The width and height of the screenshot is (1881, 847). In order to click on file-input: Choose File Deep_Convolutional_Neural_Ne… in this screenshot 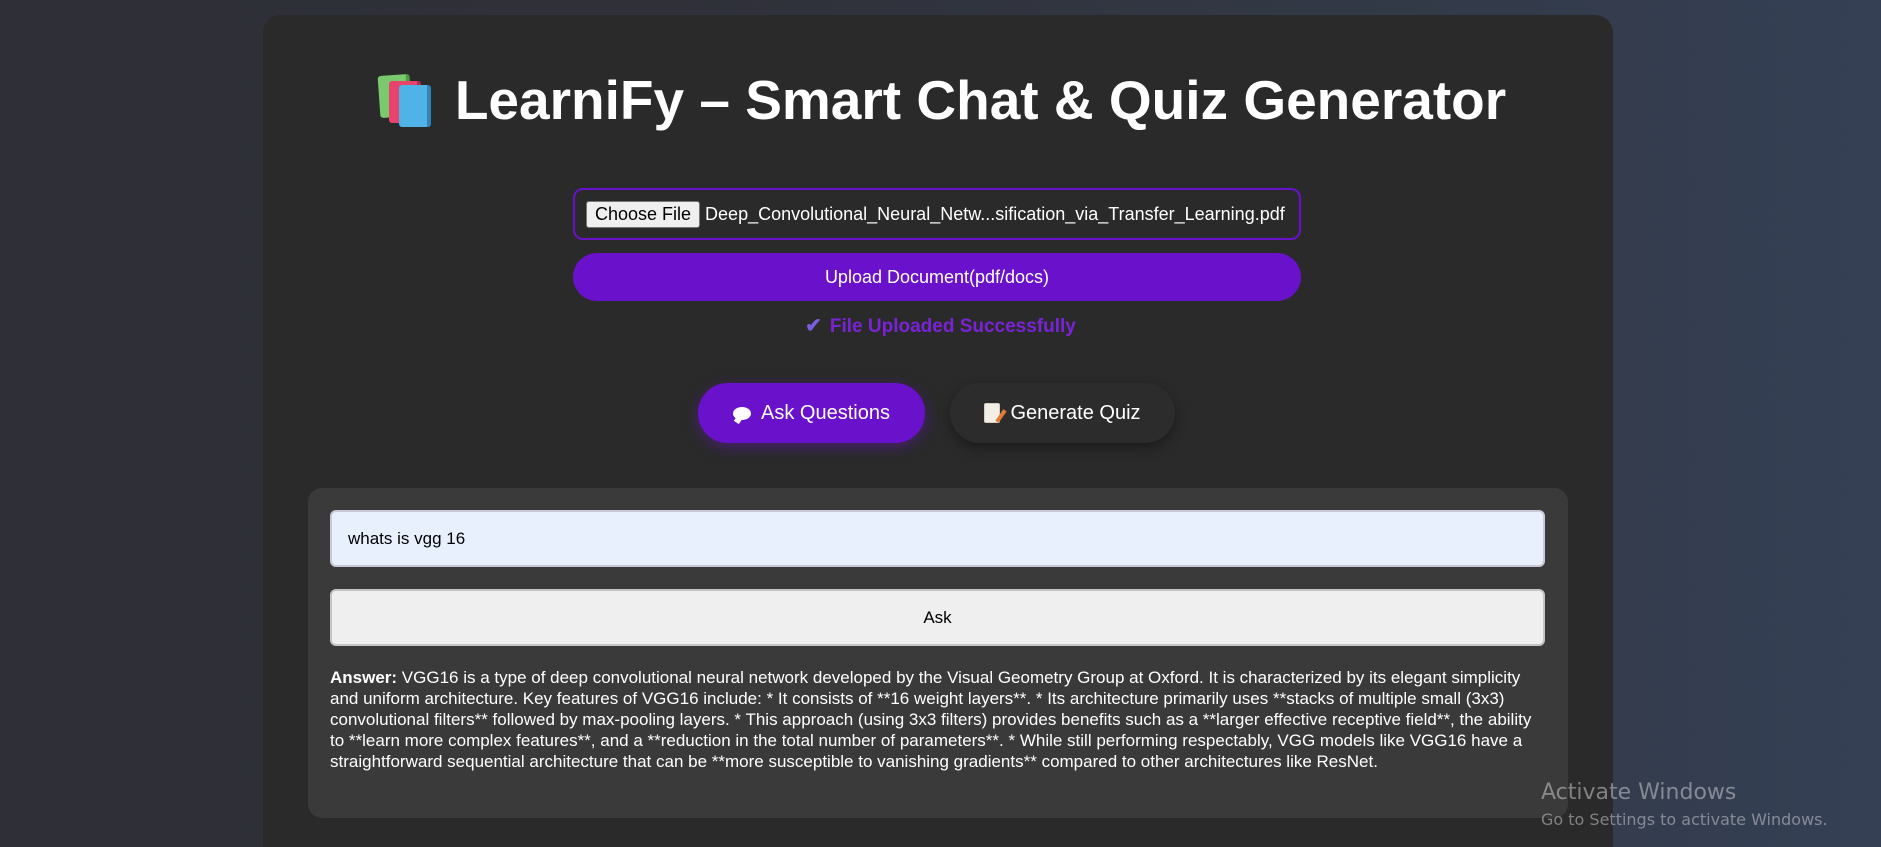, I will do `click(937, 214)`.